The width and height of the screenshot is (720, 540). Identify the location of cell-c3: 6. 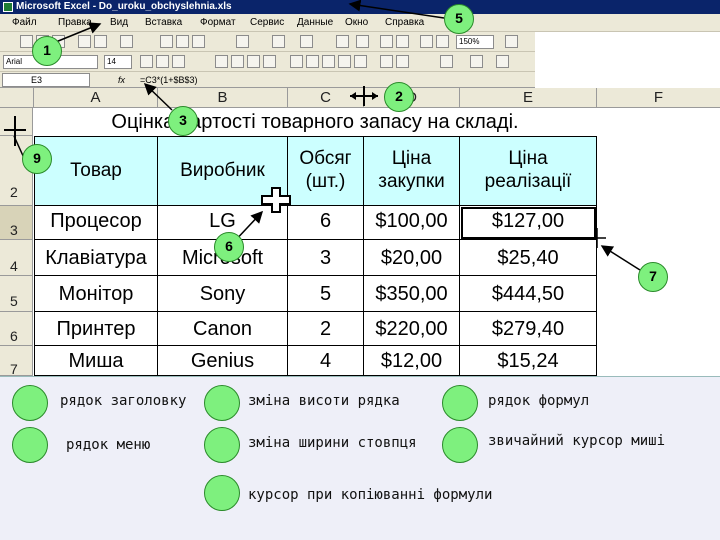
(326, 223).